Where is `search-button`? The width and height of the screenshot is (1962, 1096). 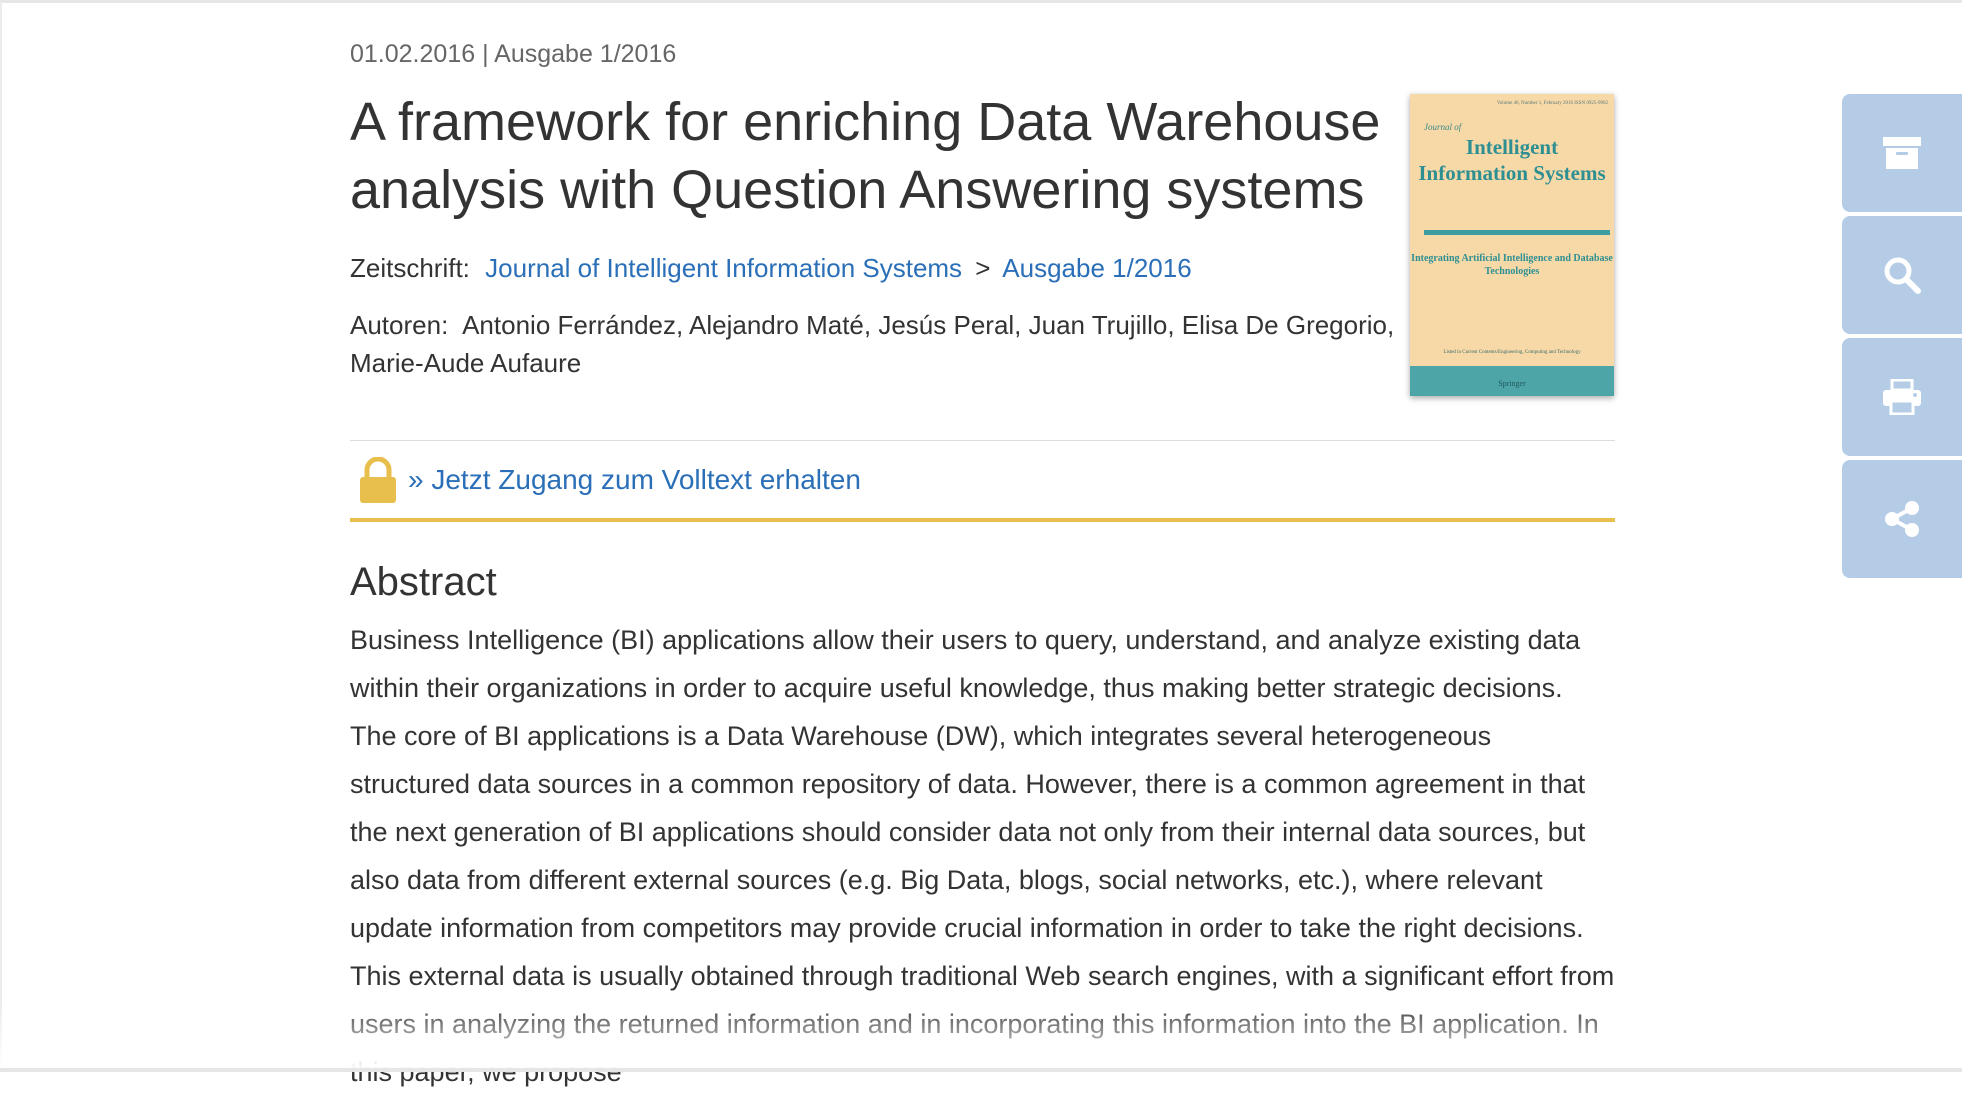 search-button is located at coordinates (1902, 275).